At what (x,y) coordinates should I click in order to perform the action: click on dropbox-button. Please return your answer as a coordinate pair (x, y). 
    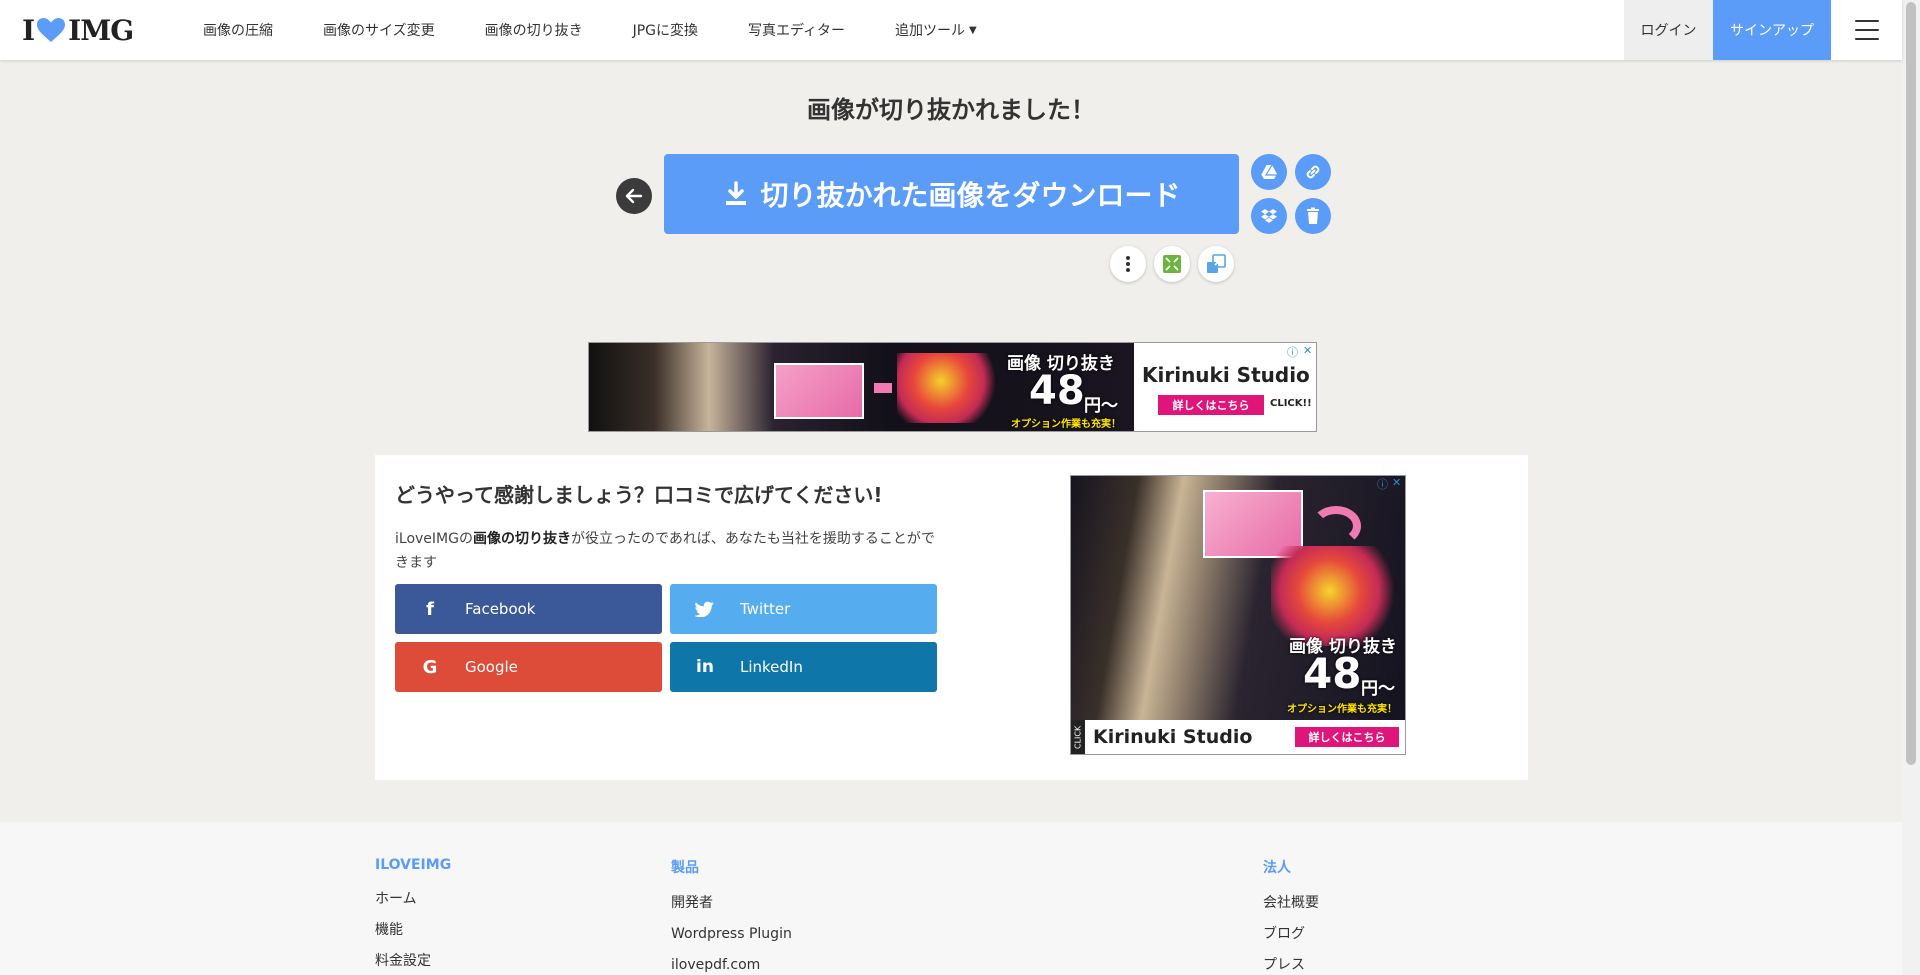
    Looking at the image, I should click on (1269, 216).